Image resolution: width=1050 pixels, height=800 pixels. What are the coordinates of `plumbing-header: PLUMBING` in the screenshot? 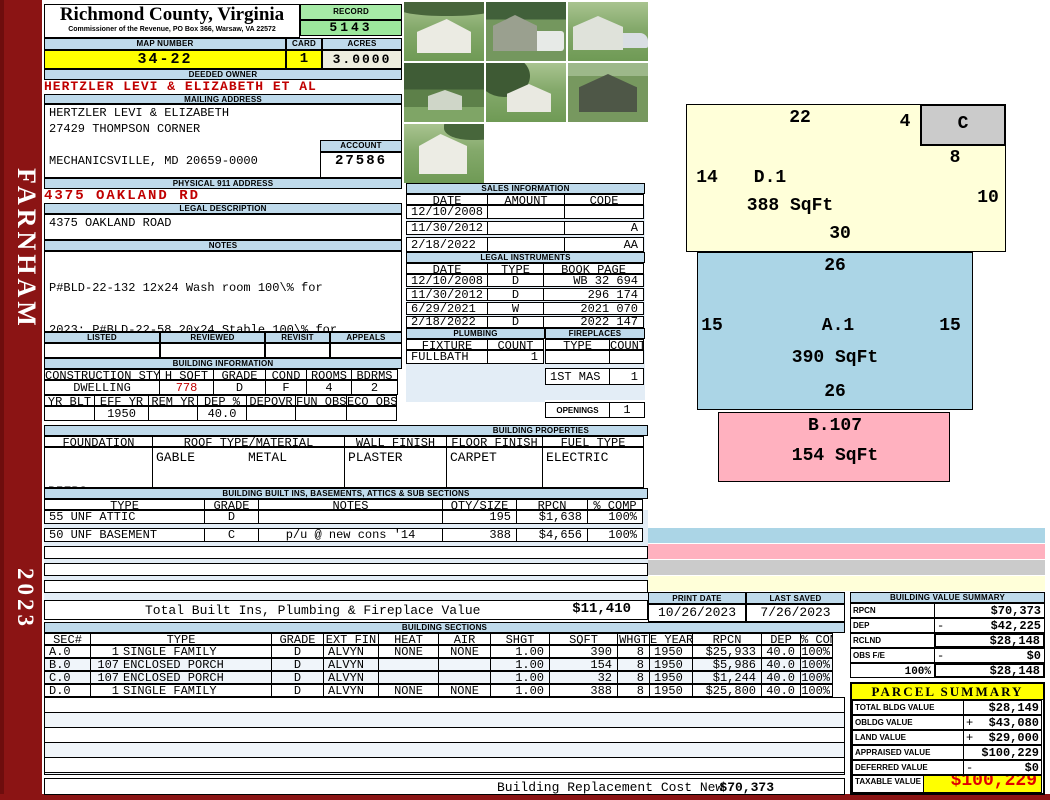 It's located at (475, 333).